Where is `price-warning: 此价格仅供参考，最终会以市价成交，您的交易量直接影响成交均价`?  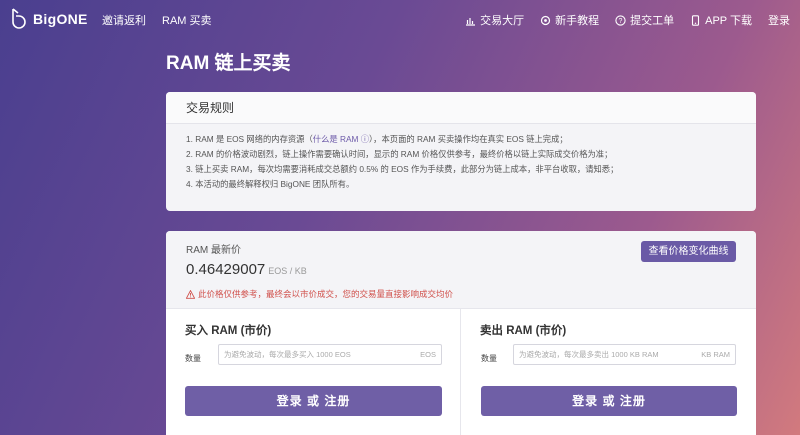 price-warning: 此价格仅供参考，最终会以市价成交，您的交易量直接影响成交均价 is located at coordinates (319, 294).